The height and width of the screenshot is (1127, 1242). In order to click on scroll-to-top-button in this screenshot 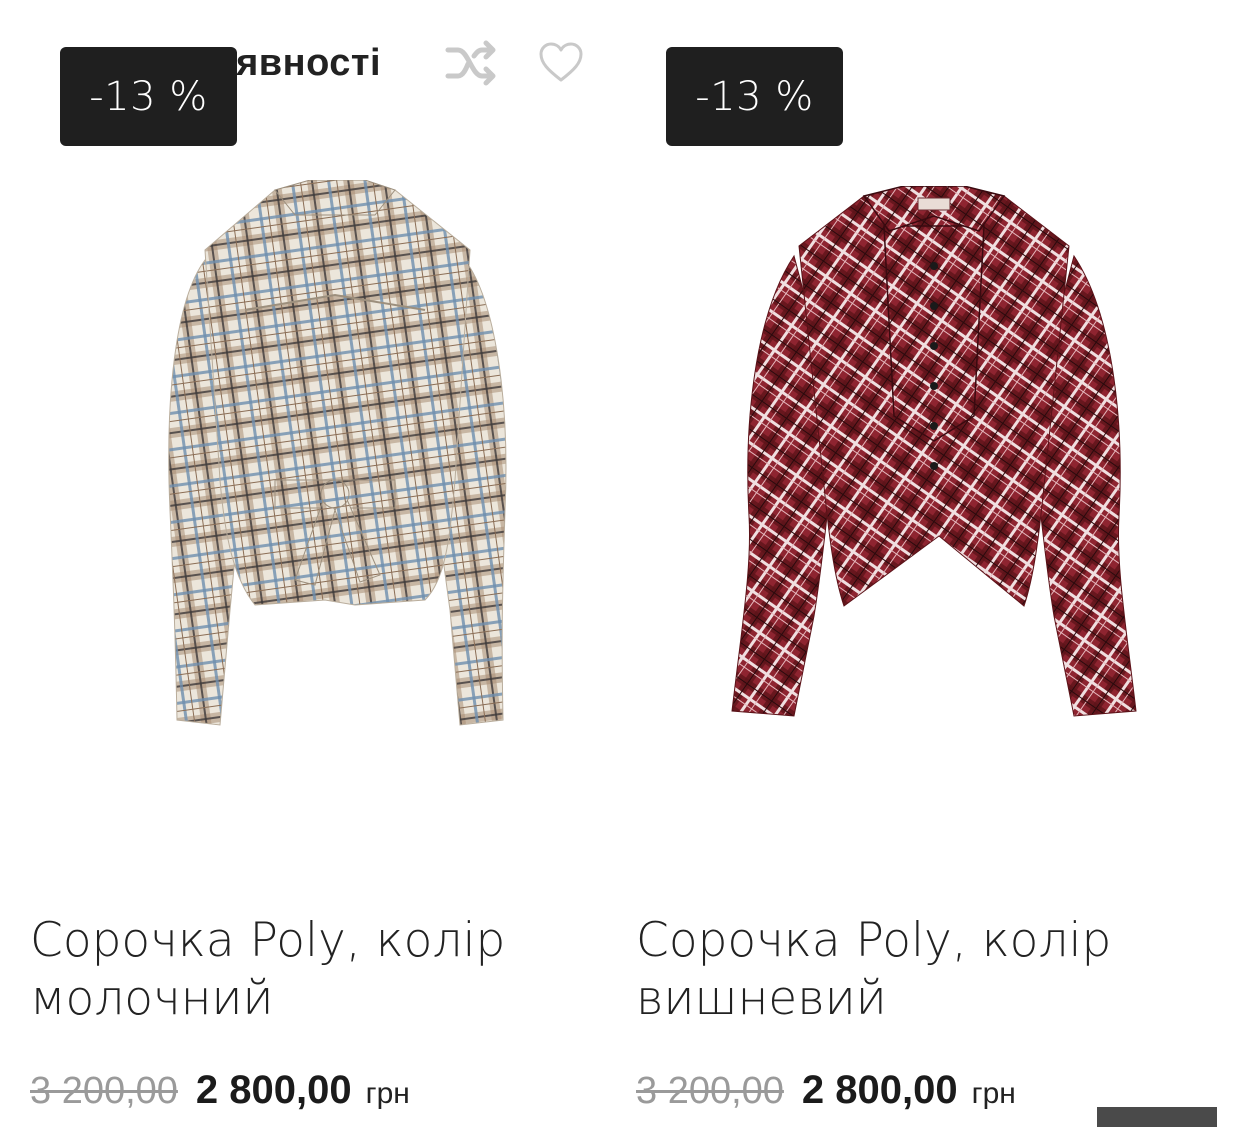, I will do `click(1157, 1117)`.